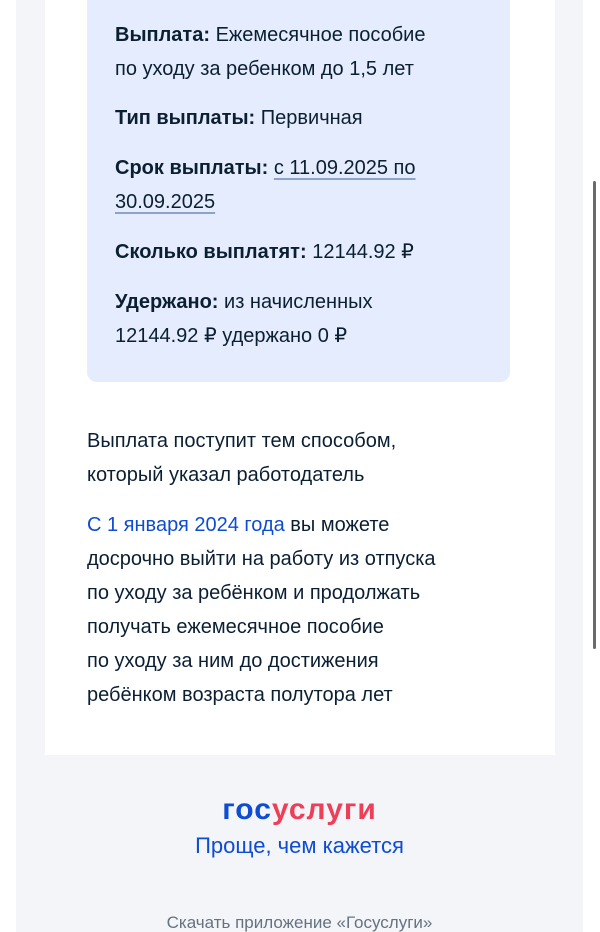 The image size is (600, 932). Describe the element at coordinates (242, 441) in the screenshot. I see `payment-method-line1: Выплата поступит тем способом,` at that location.